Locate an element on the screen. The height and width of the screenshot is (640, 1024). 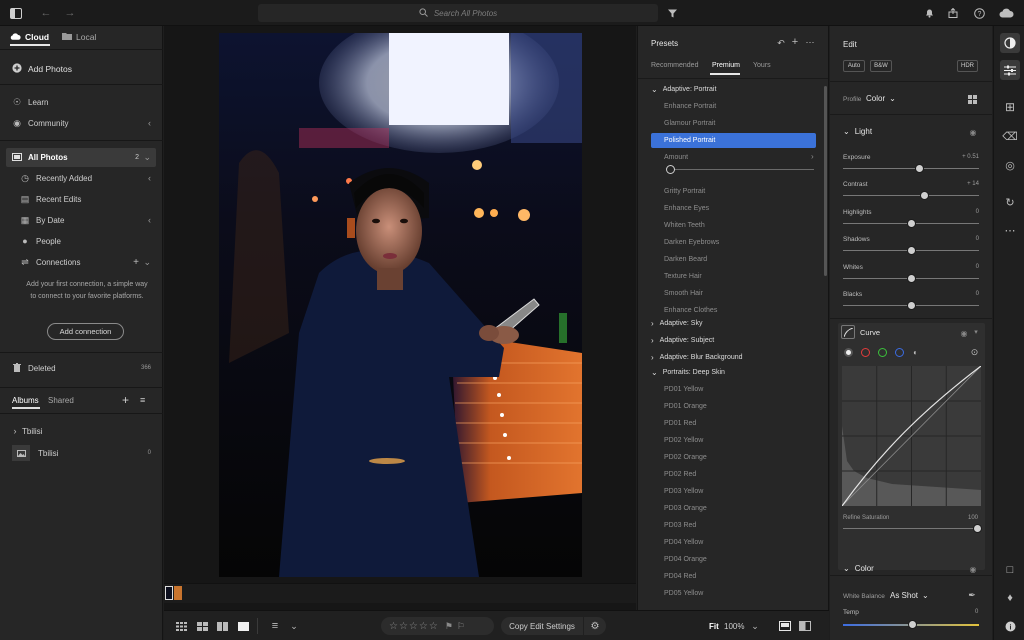
hdr-button: HDR is located at coordinates (967, 66).